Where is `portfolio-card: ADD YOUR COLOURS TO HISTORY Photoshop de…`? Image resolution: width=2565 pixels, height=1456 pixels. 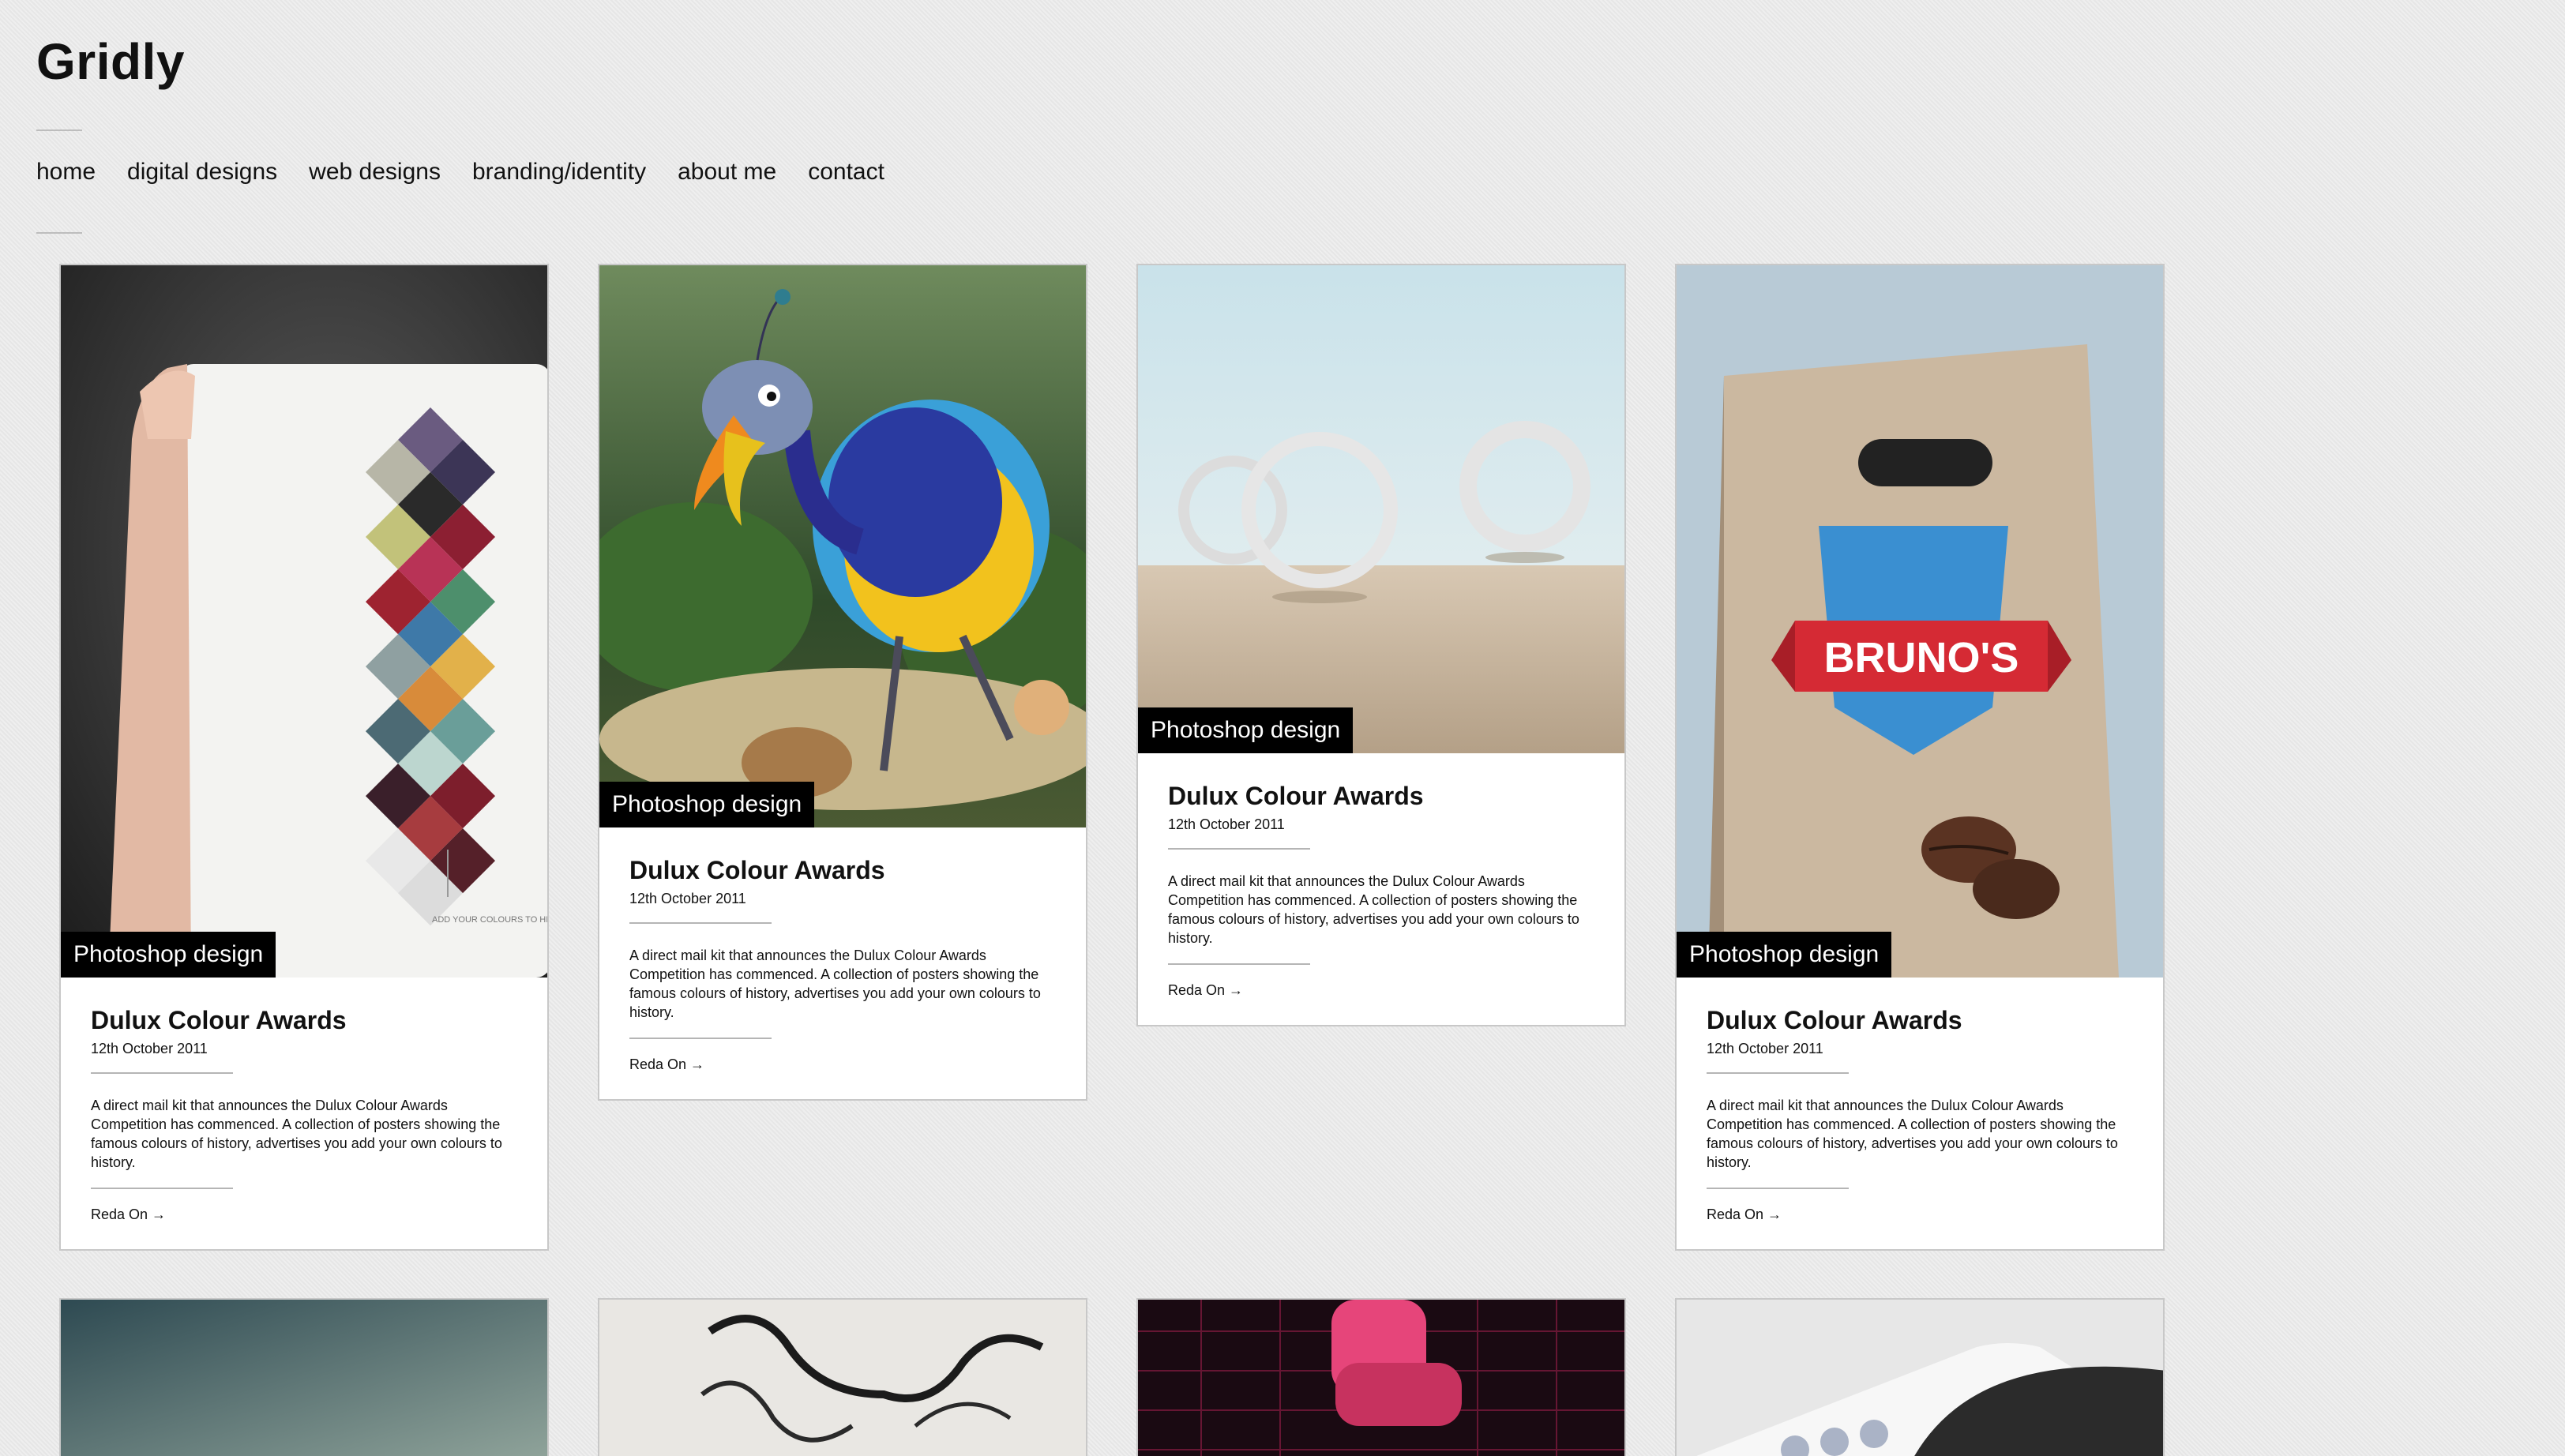
portfolio-card: ADD YOUR COLOURS TO HISTORY Photoshop de… is located at coordinates (304, 757).